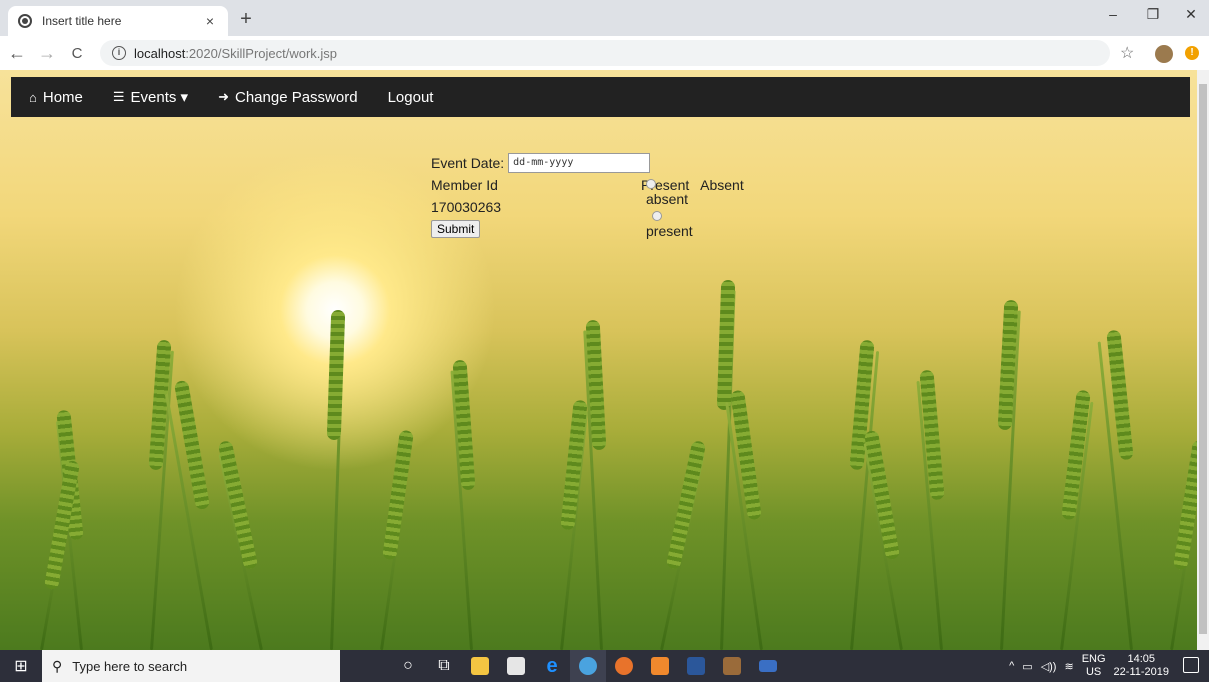 This screenshot has width=1209, height=682. Describe the element at coordinates (159, 97) in the screenshot. I see `nav-events-label: Events ▾` at that location.